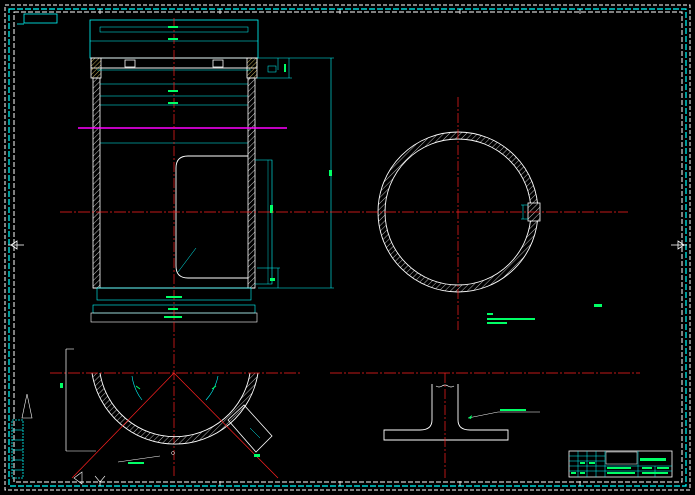 This screenshot has height=495, width=695. What do you see at coordinates (620, 464) in the screenshot?
I see `title-block` at bounding box center [620, 464].